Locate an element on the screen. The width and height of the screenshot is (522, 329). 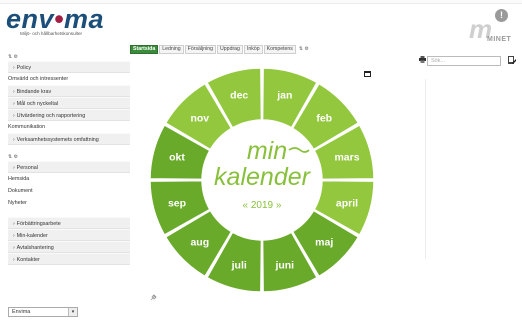
sidebar-item-forbattring: › Förbättringsarbete is located at coordinates (69, 223).